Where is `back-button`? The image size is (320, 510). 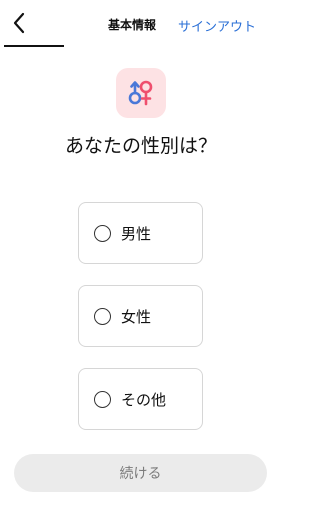 back-button is located at coordinates (19, 23).